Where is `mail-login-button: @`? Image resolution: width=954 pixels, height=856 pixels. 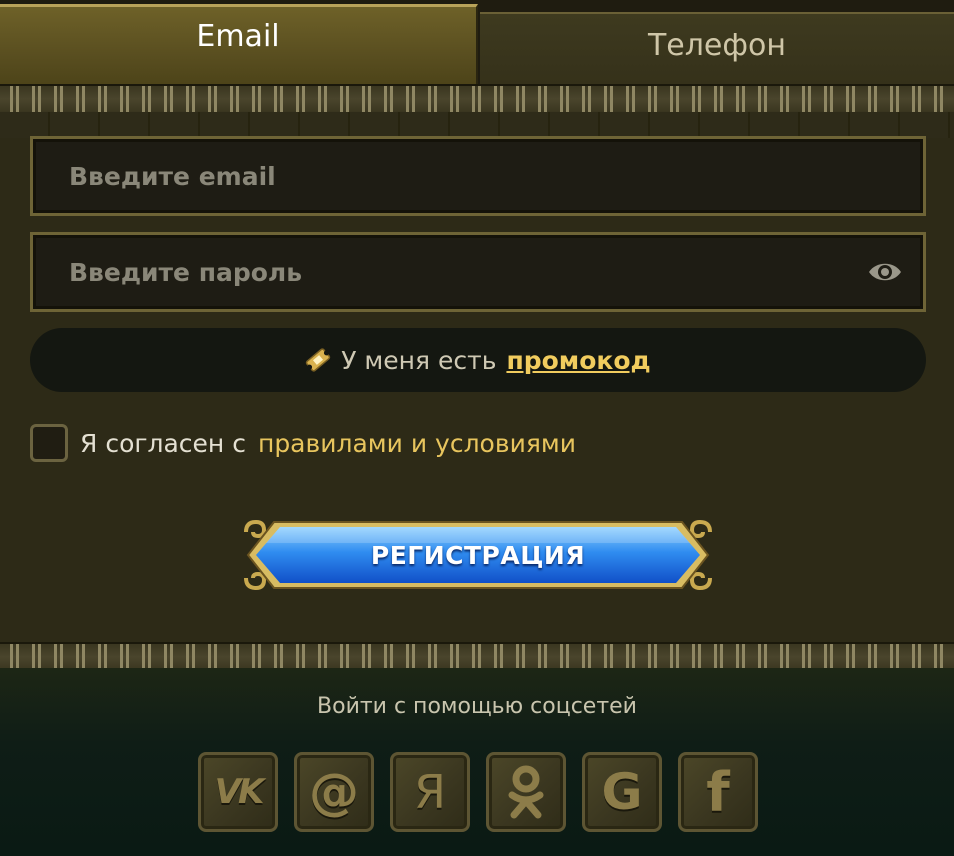
mail-login-button: @ is located at coordinates (334, 792).